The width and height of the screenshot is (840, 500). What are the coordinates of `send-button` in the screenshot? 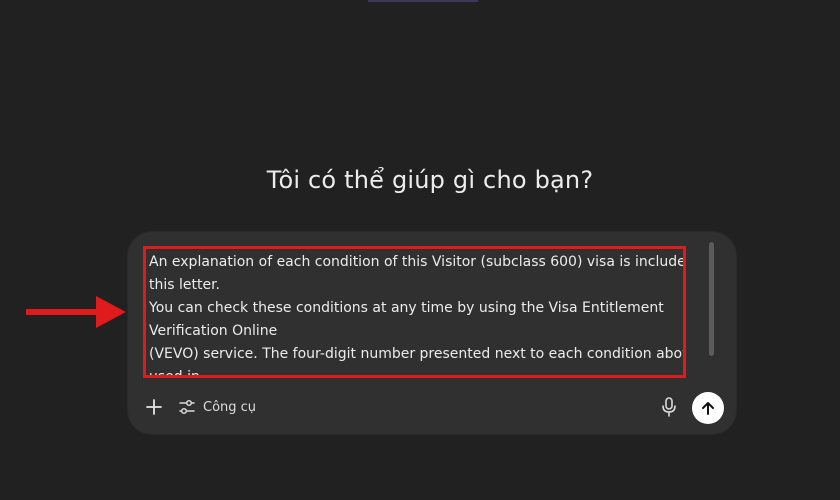 It's located at (708, 408).